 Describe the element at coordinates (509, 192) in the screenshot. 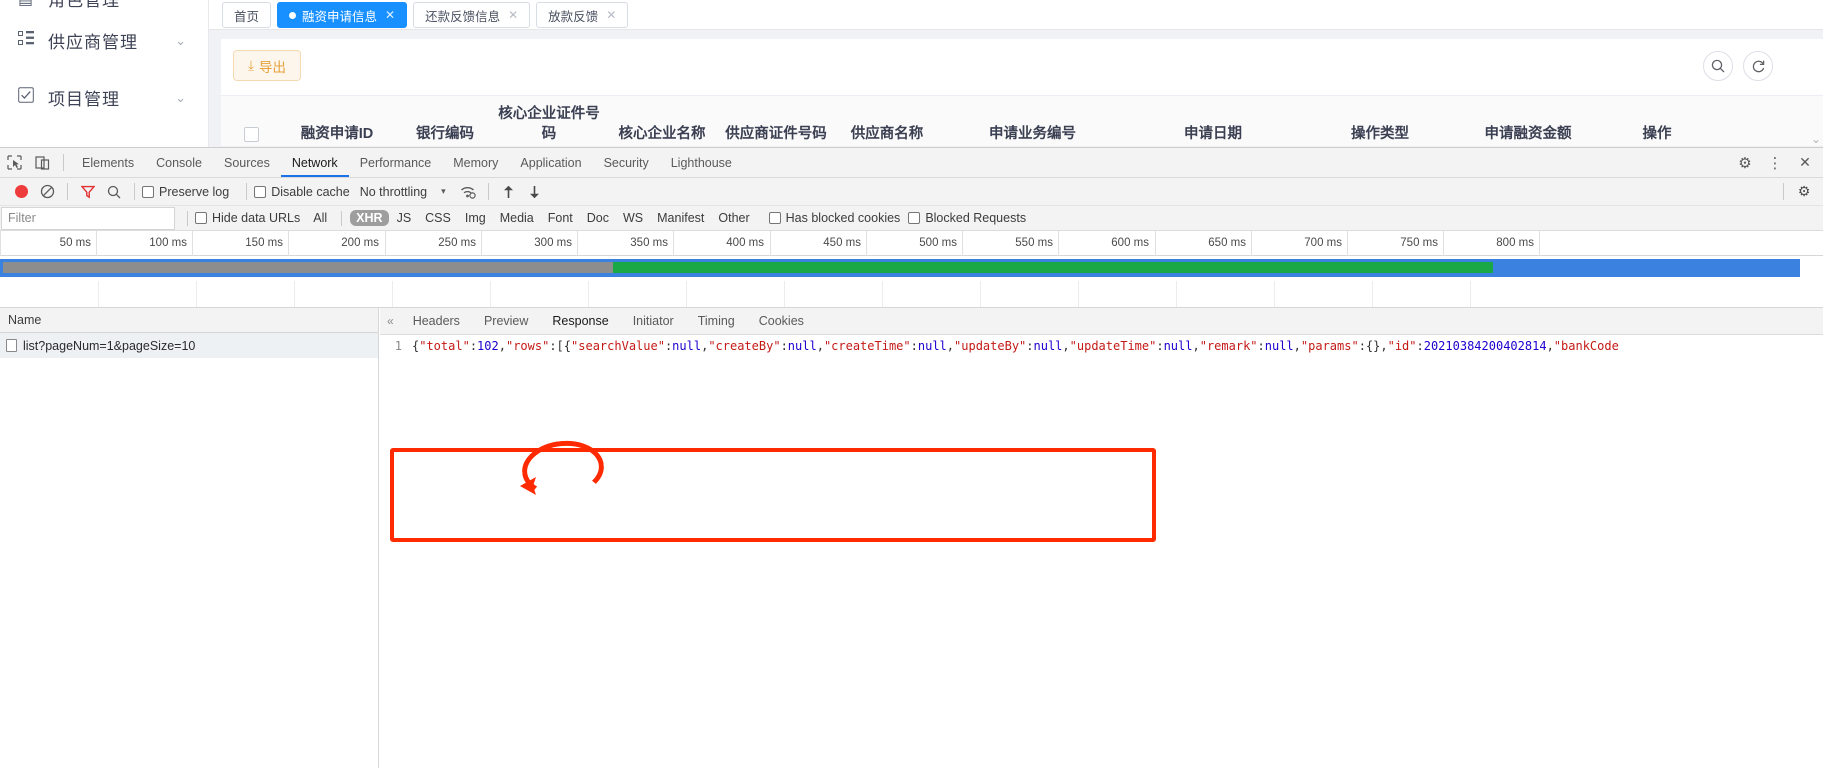

I see `import-har-icon` at that location.